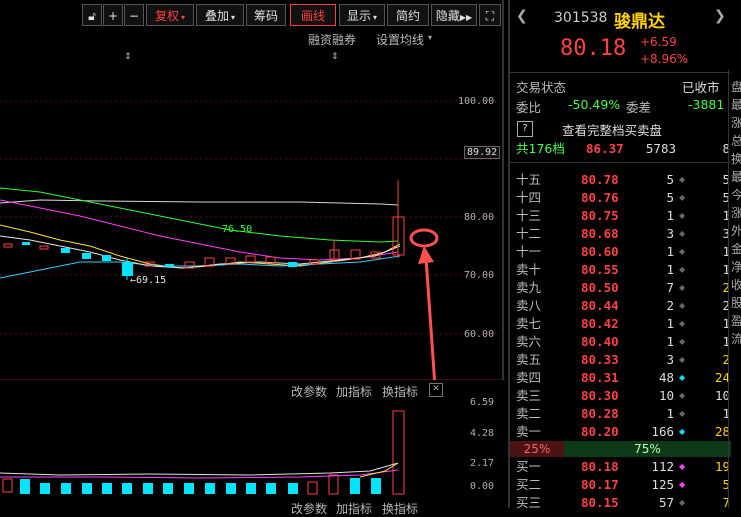  Describe the element at coordinates (529, 179) in the screenshot. I see `ask-label: 十五` at that location.